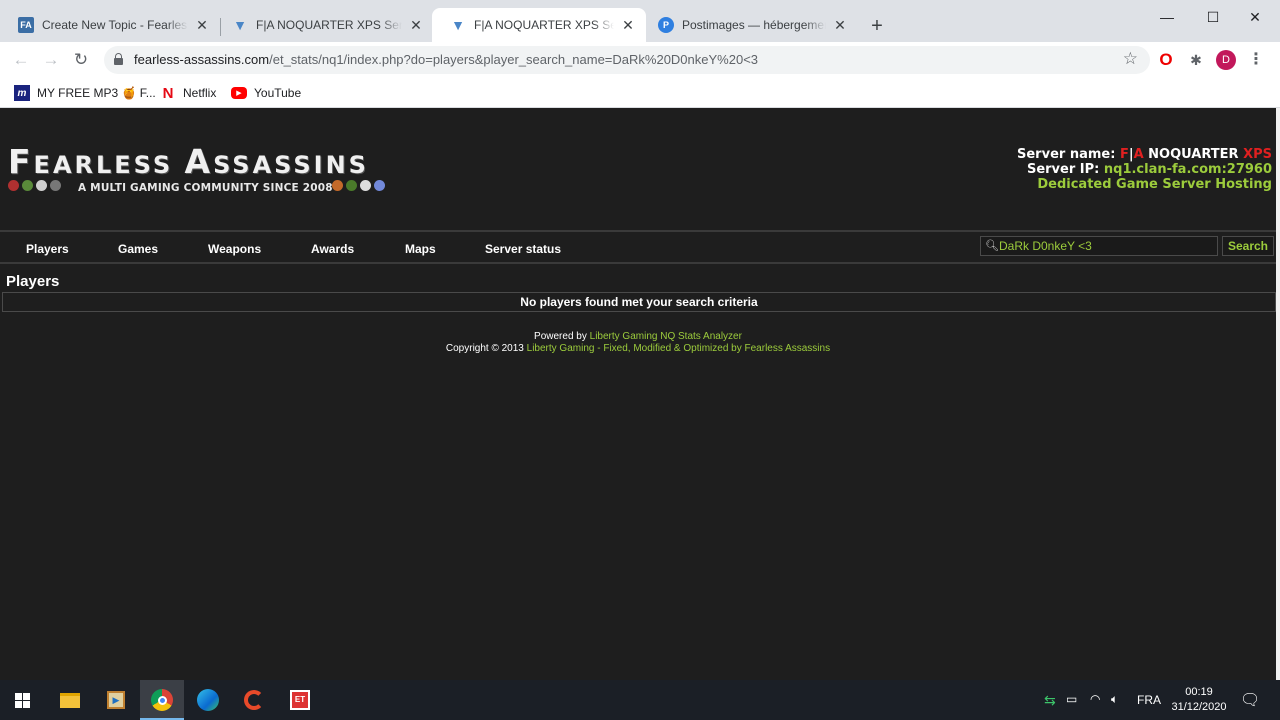 Image resolution: width=1280 pixels, height=720 pixels. Describe the element at coordinates (1213, 17) in the screenshot. I see `maximize-button: ☐` at that location.